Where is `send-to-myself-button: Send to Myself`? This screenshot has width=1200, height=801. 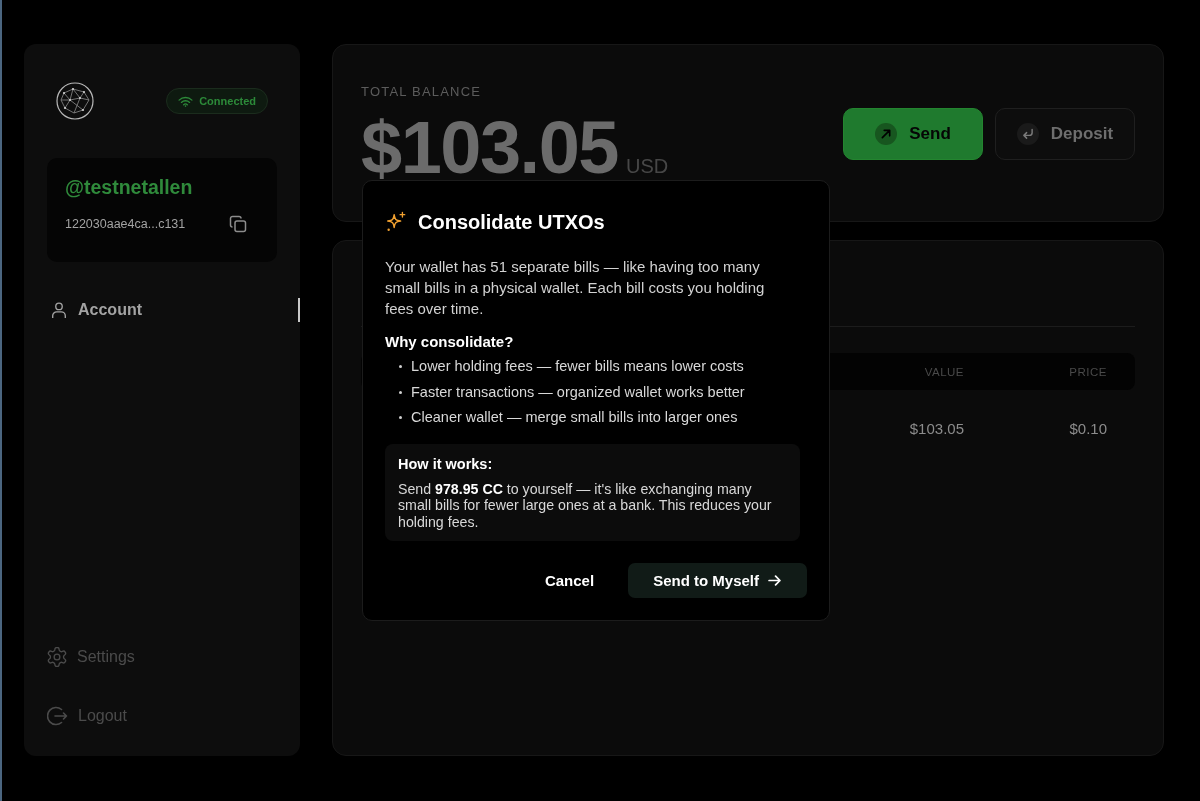
send-to-myself-button: Send to Myself is located at coordinates (717, 580).